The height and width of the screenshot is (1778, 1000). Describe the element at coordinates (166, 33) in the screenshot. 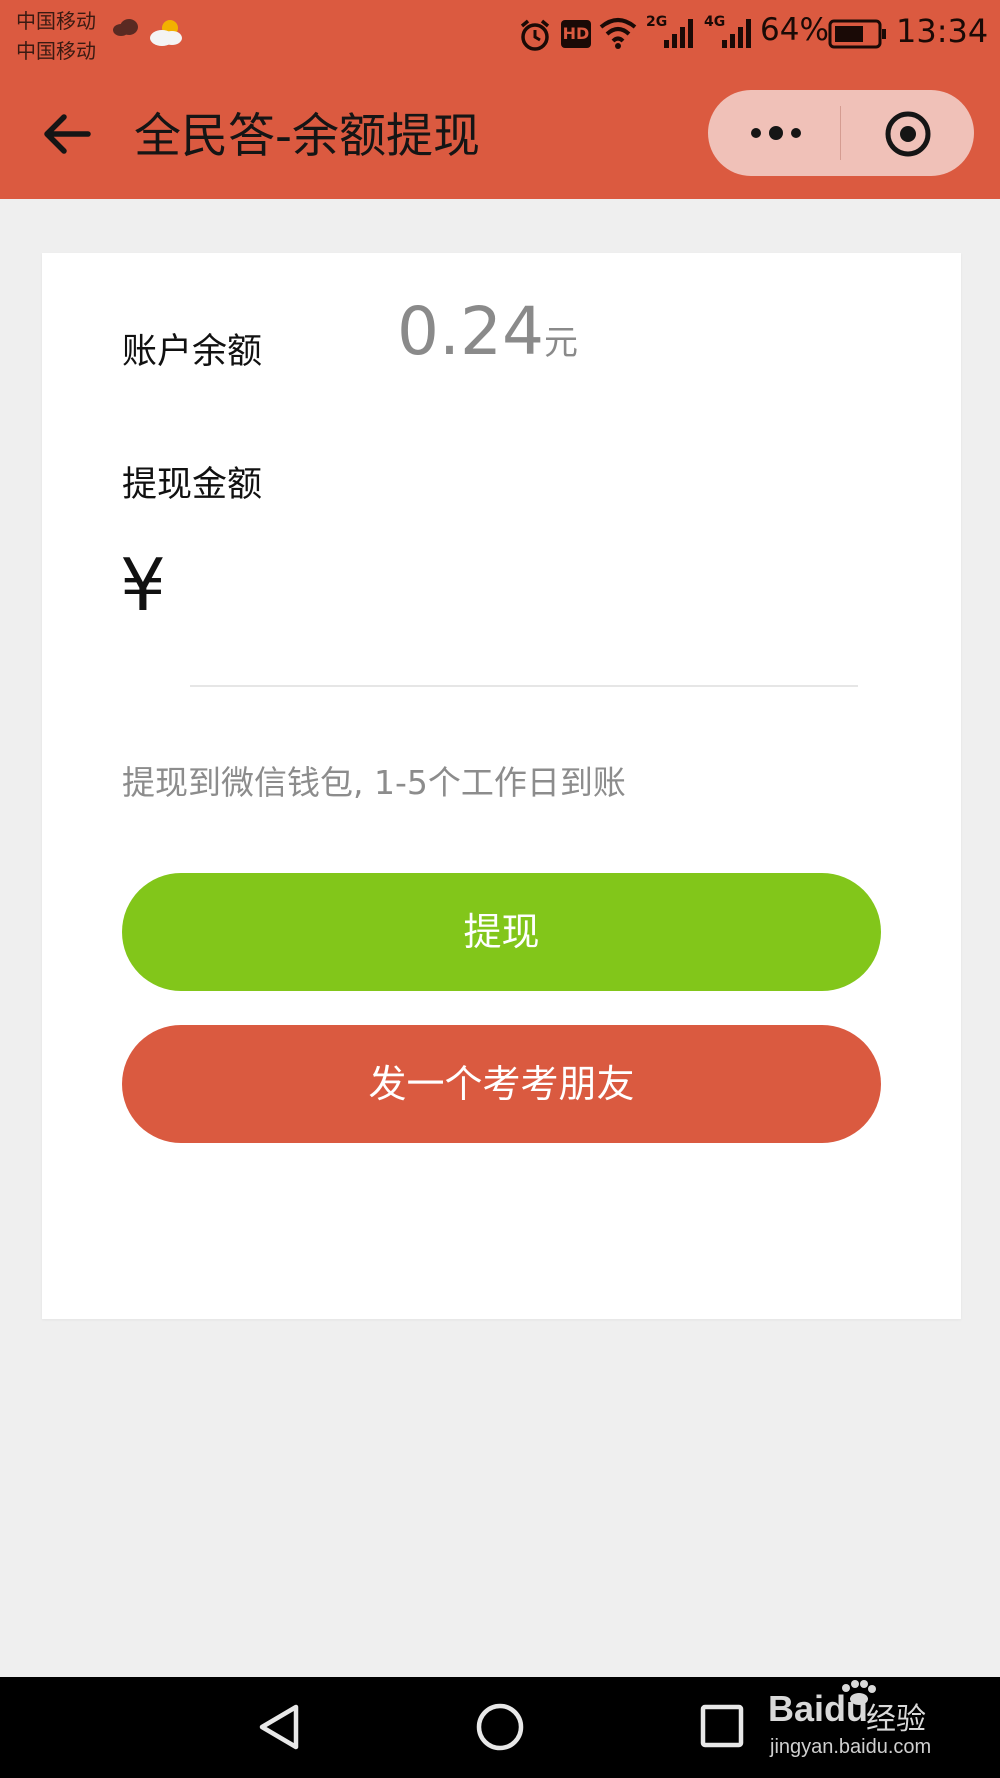

I see `partly-cloudy-icon` at that location.